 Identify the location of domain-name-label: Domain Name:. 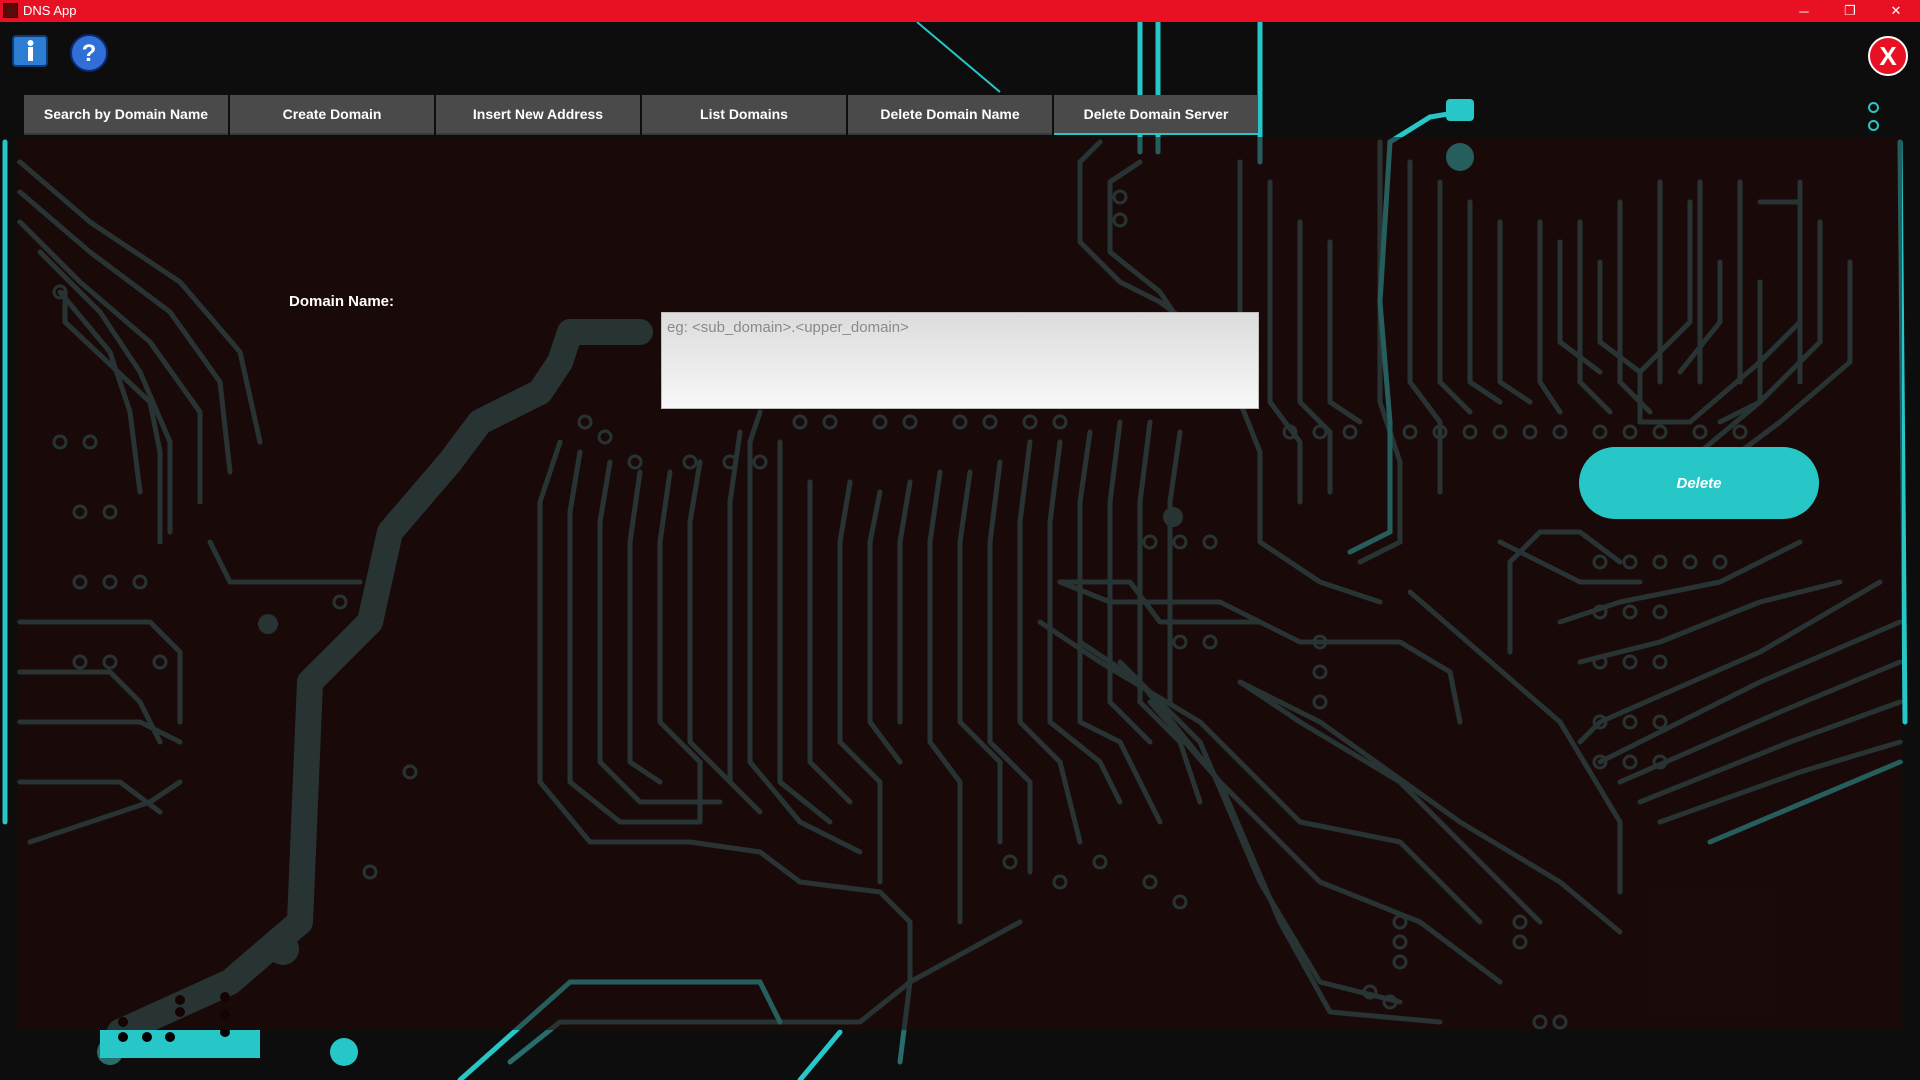
(342, 301).